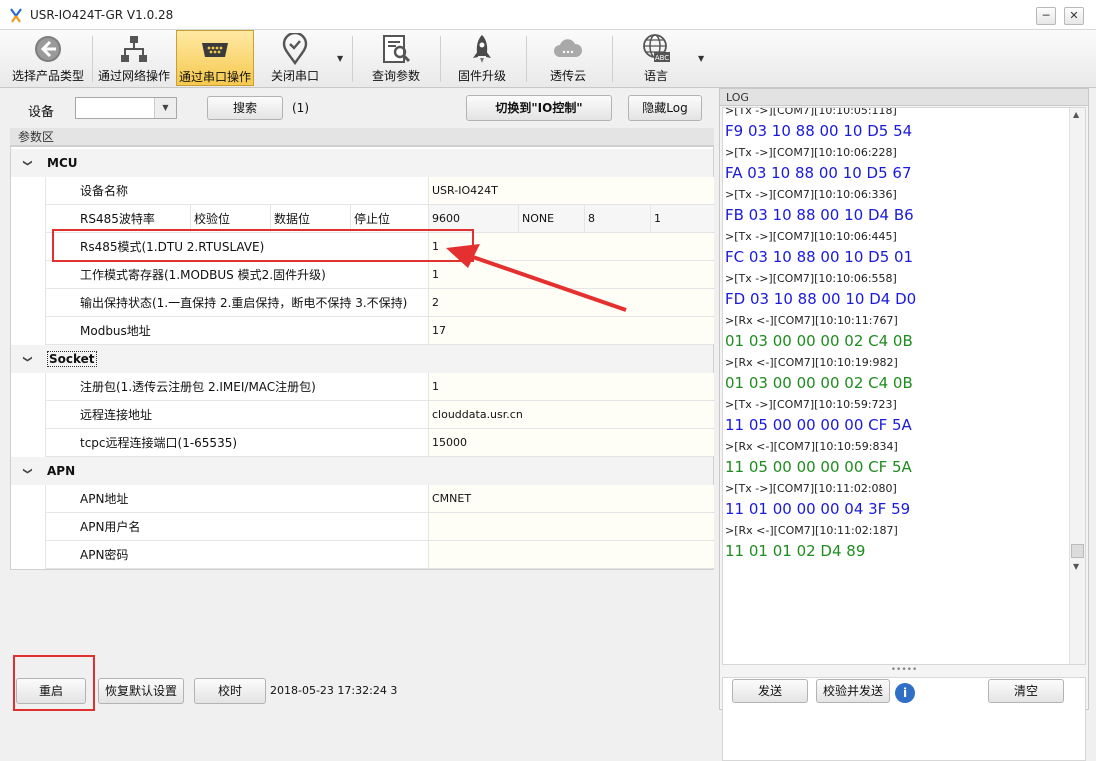 Image resolution: width=1096 pixels, height=761 pixels. I want to click on data-bits-label: 数据位, so click(310, 218).